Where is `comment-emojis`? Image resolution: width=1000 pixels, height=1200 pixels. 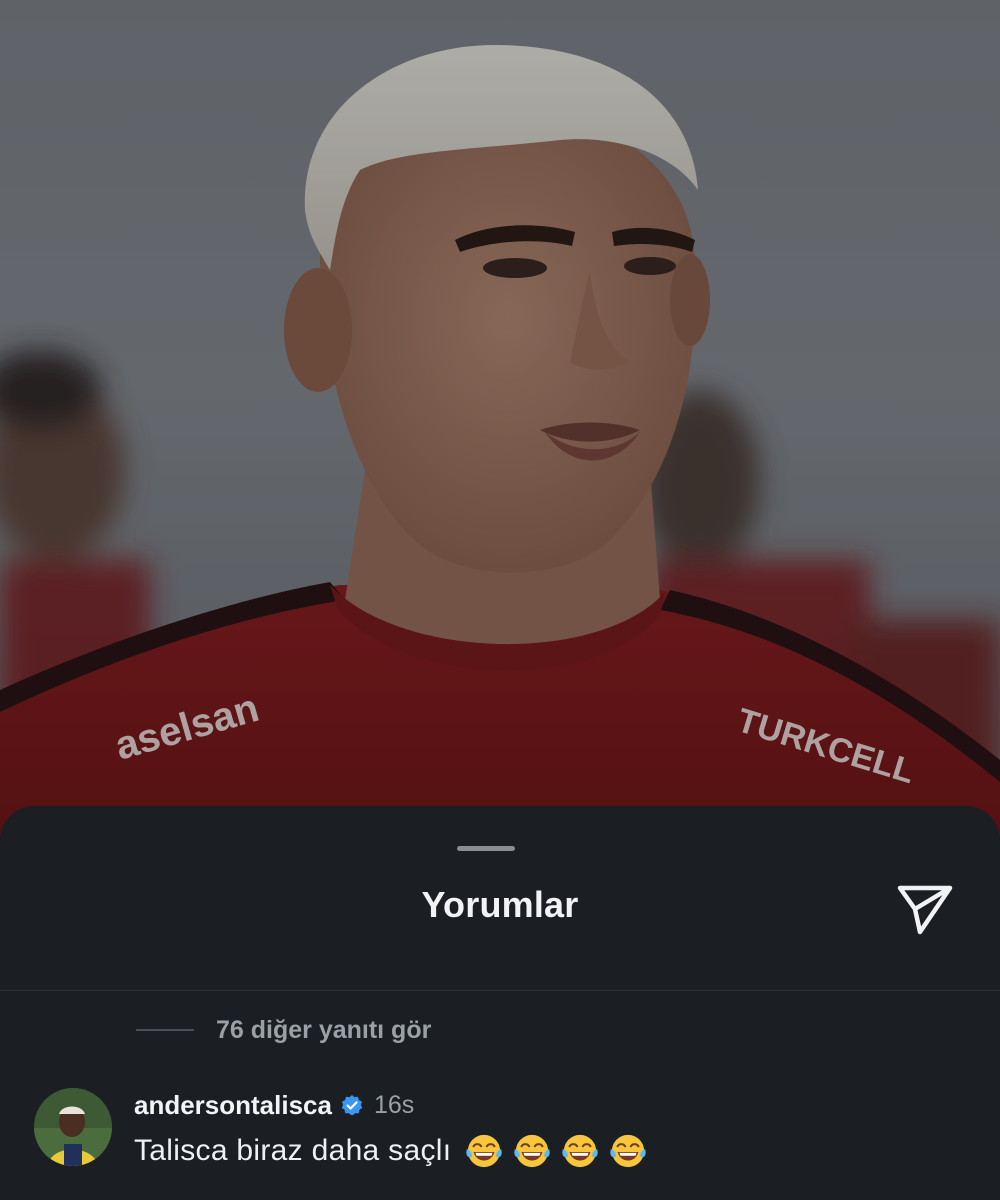 comment-emojis is located at coordinates (556, 1151).